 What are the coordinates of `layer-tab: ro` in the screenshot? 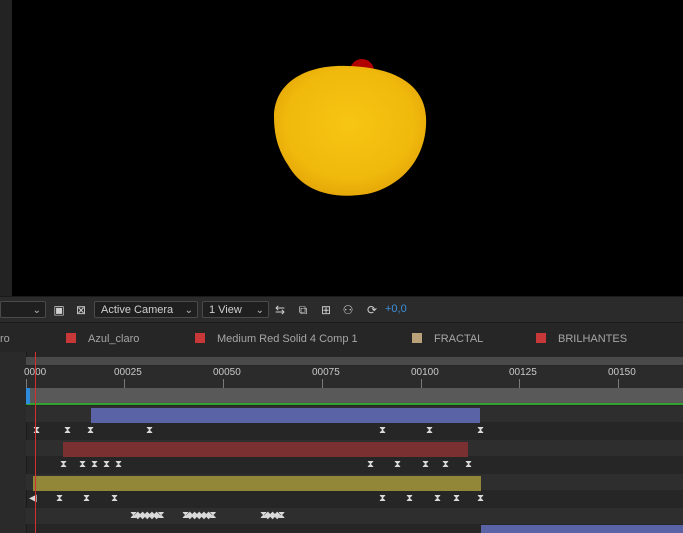 It's located at (5, 339).